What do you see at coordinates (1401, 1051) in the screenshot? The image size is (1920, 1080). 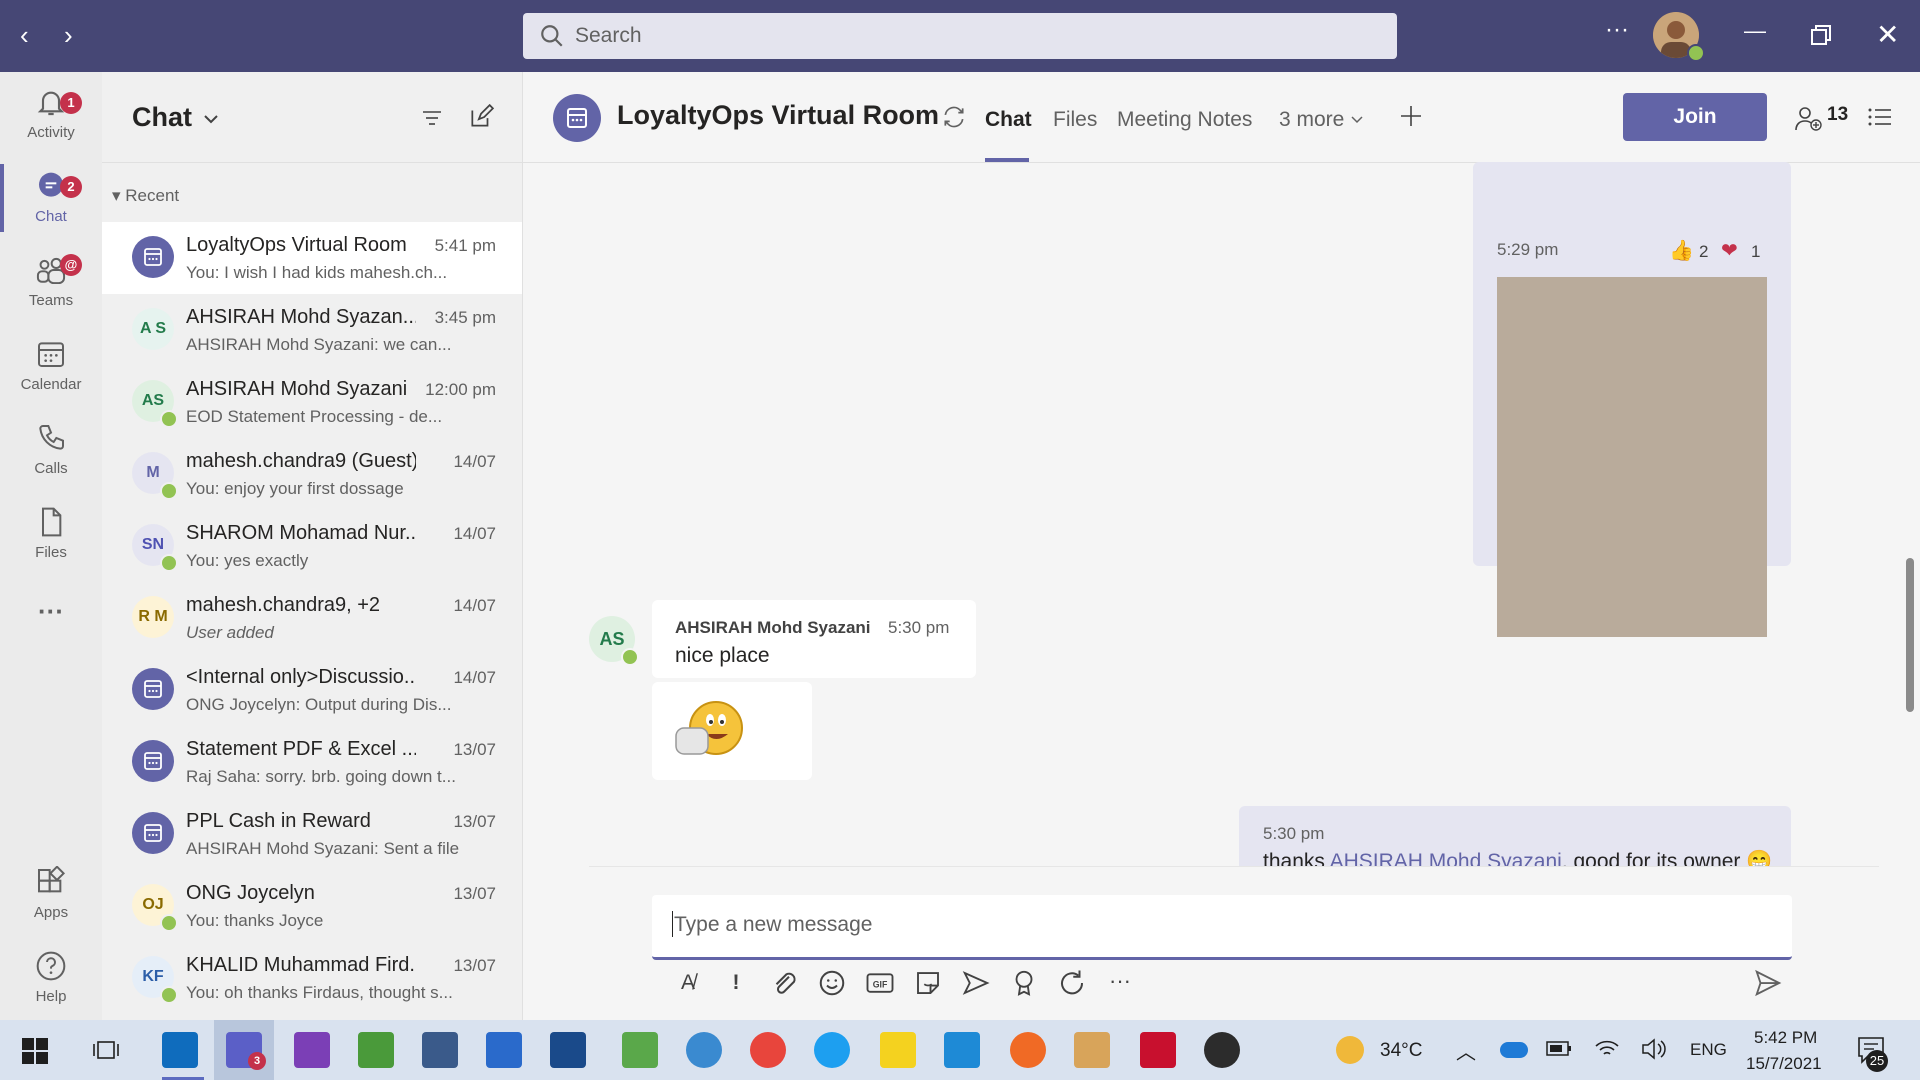 I see `weather-temp: 34°C` at bounding box center [1401, 1051].